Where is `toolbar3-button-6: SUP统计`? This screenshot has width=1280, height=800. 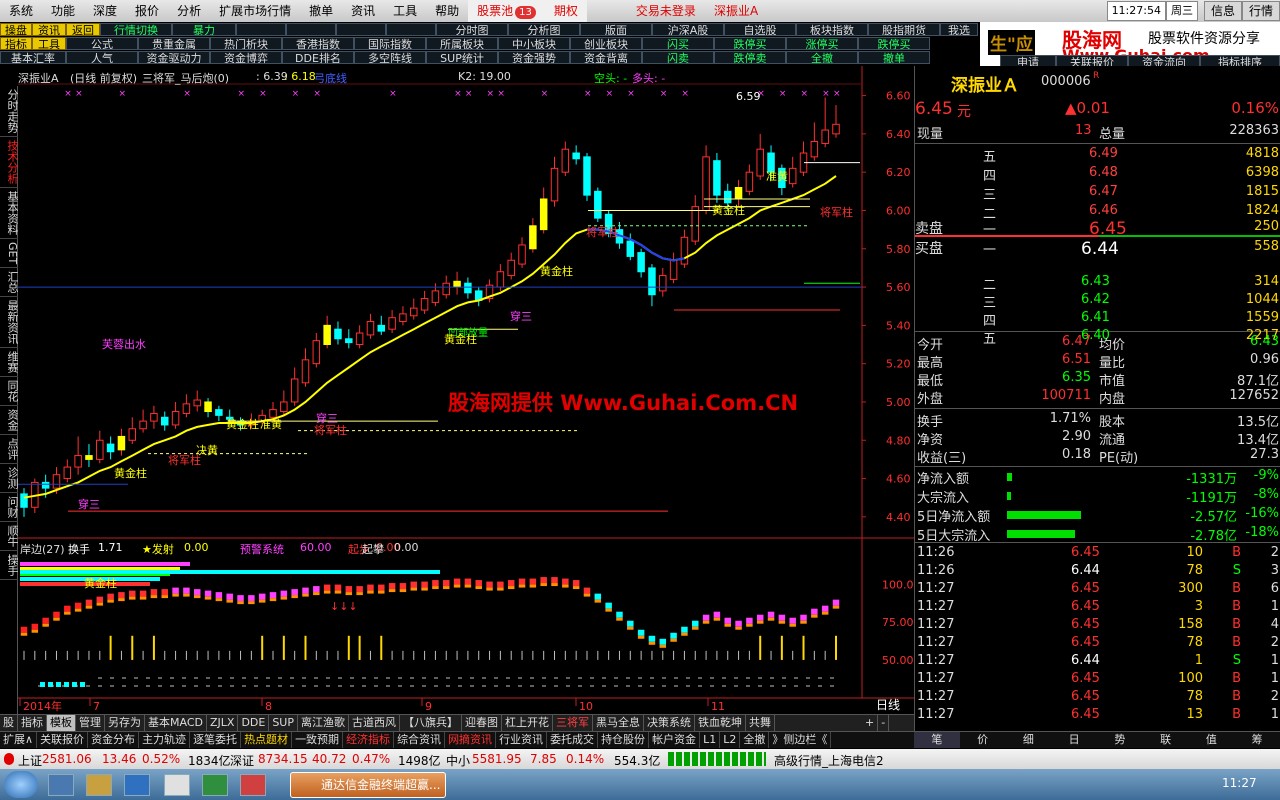 toolbar3-button-6: SUP统计 is located at coordinates (462, 57).